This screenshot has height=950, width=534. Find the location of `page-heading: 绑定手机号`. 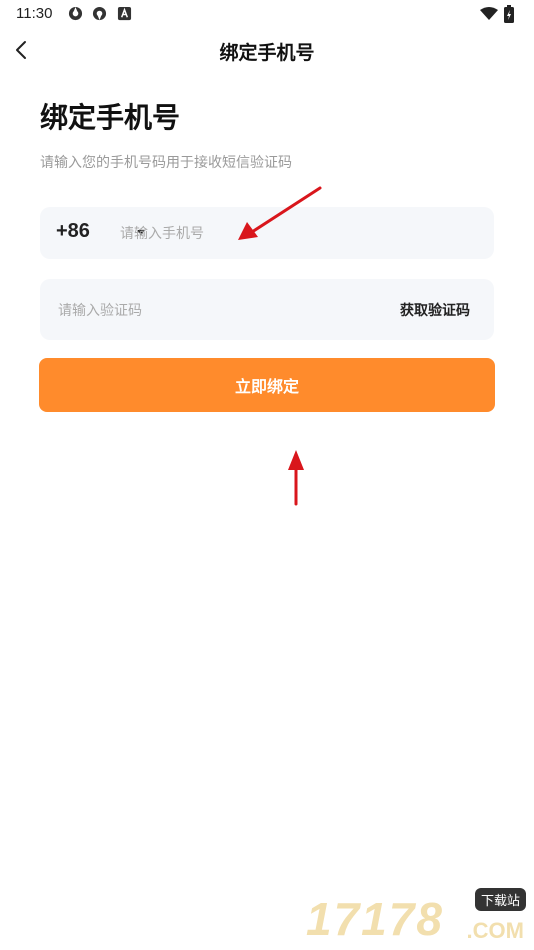

page-heading: 绑定手机号 is located at coordinates (110, 117).